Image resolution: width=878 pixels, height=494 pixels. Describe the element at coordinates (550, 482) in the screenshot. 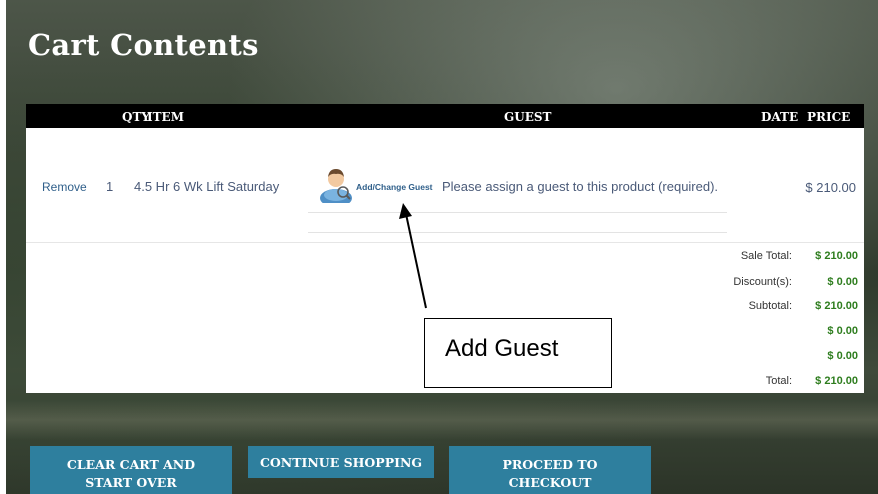

I see `checkout-label: CHECKOUT` at that location.